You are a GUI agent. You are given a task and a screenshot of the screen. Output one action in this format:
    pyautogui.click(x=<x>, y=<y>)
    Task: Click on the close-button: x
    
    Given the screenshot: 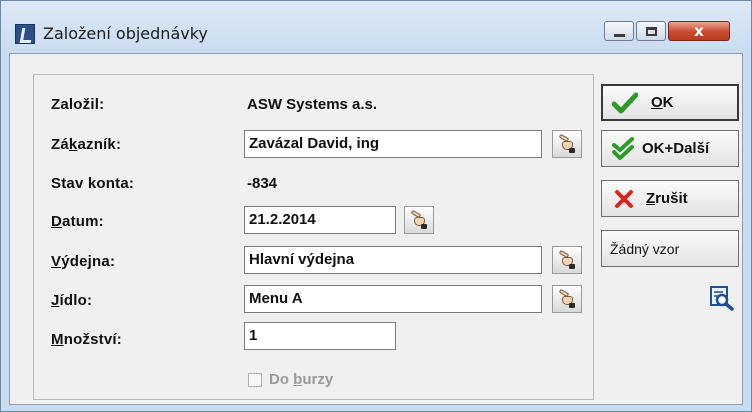 What is the action you would take?
    pyautogui.click(x=699, y=31)
    